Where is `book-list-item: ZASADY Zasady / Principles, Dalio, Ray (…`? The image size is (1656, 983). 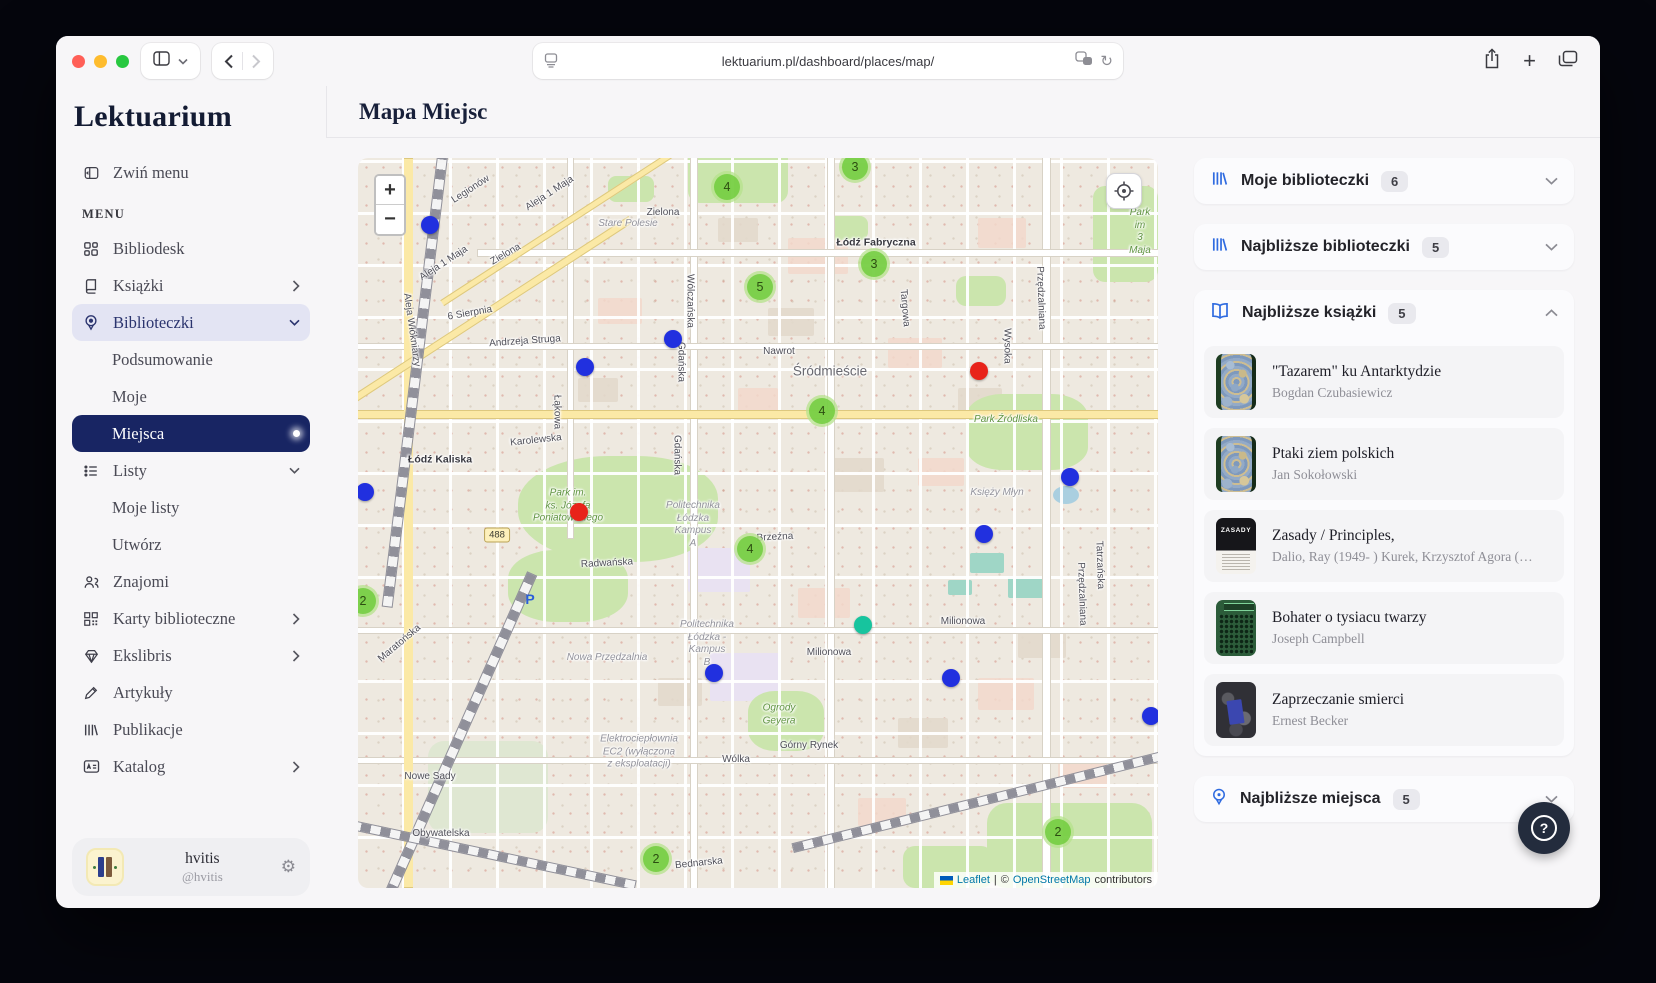 book-list-item: ZASADY Zasady / Principles, Dalio, Ray (… is located at coordinates (1384, 546).